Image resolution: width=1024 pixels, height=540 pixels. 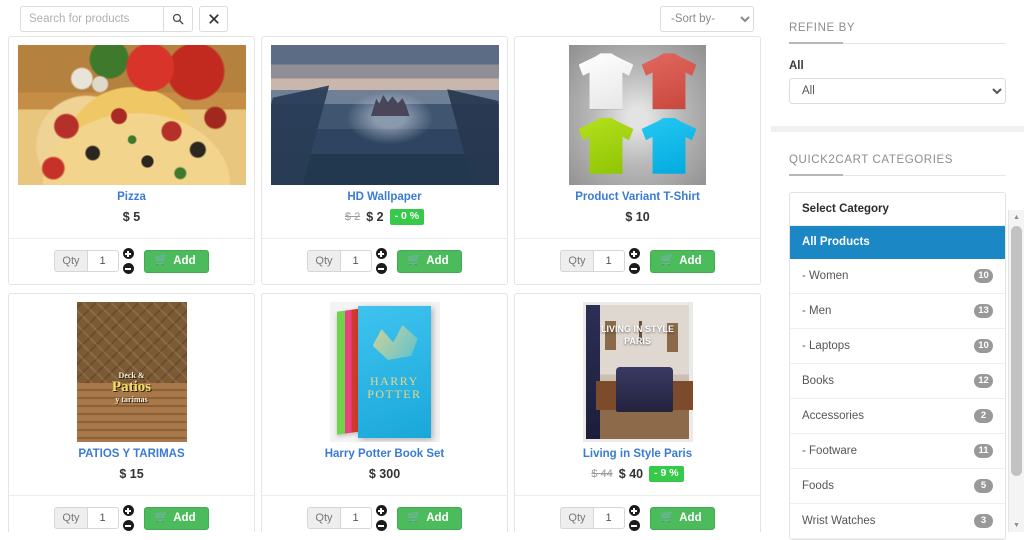 I want to click on page-scrollbar: ▲ ▼, so click(x=1016, y=371).